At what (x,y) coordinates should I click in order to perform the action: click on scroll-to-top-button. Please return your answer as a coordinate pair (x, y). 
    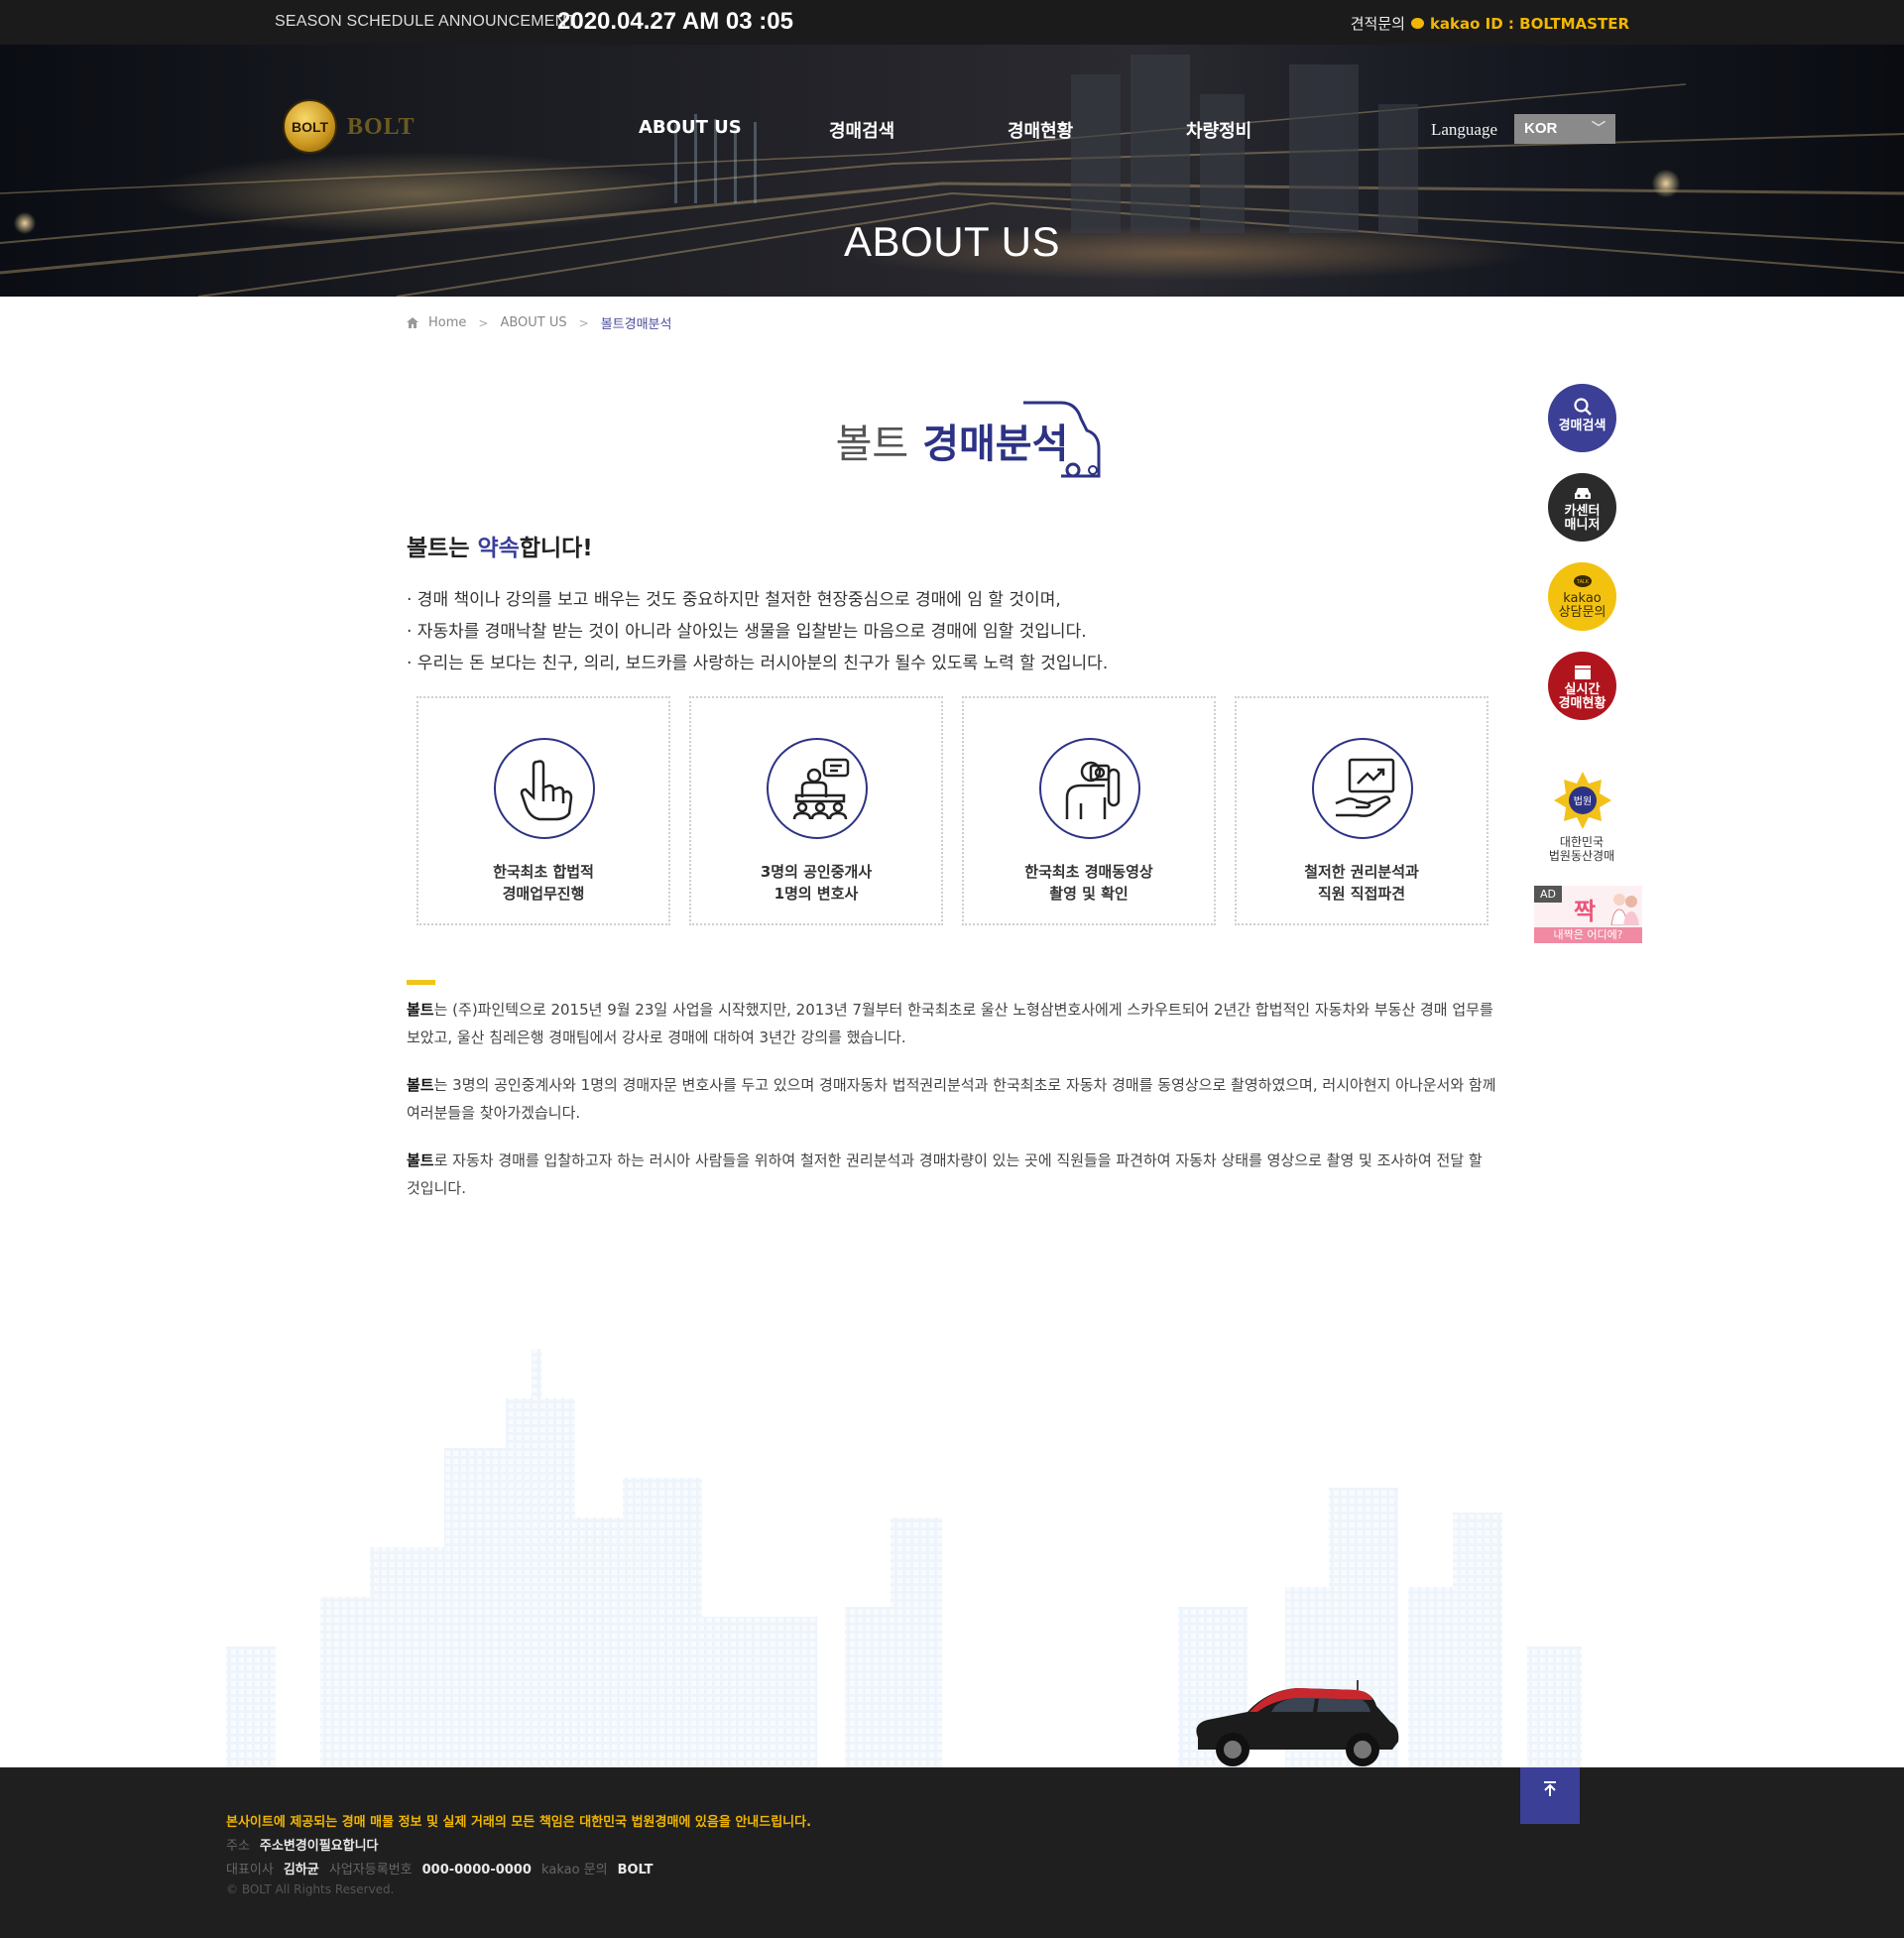
    Looking at the image, I should click on (1550, 1795).